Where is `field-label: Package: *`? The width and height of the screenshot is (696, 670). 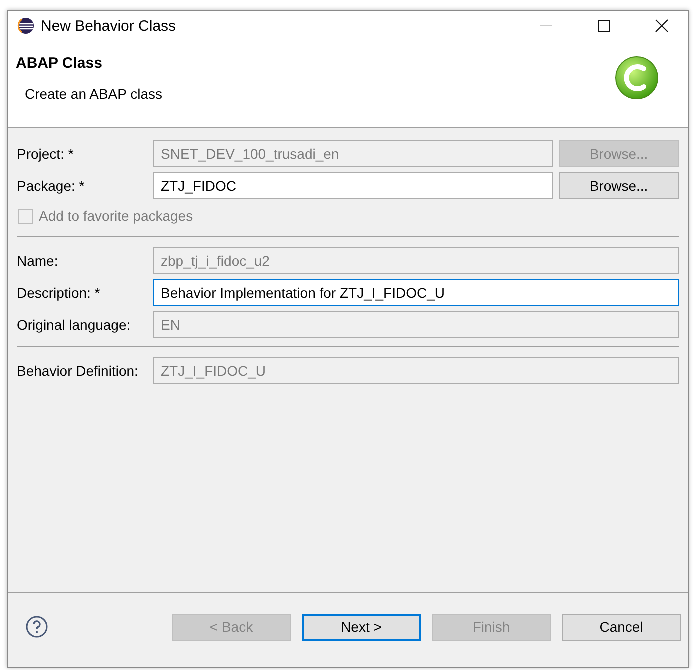
field-label: Package: * is located at coordinates (51, 186).